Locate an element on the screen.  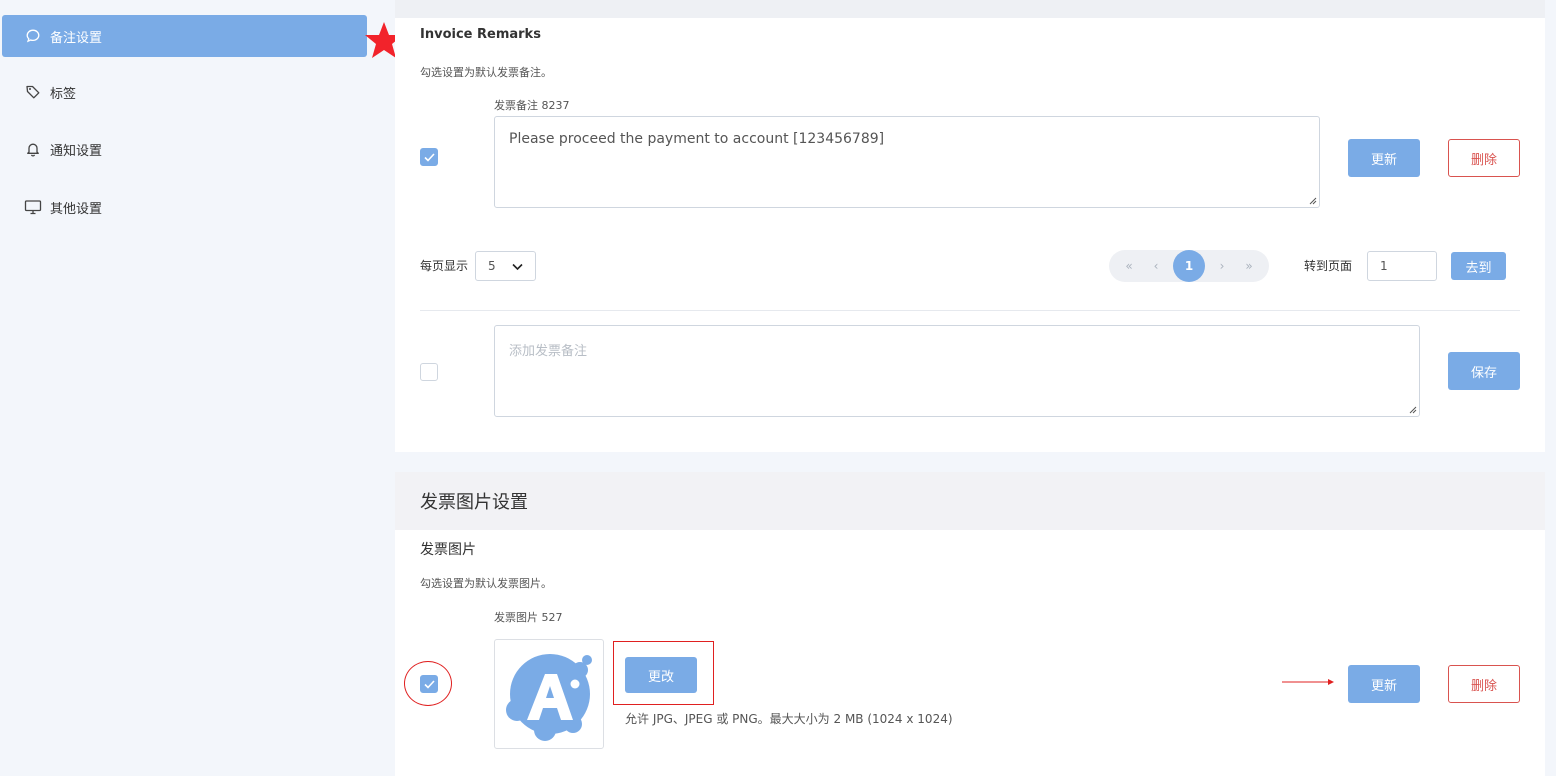
change-image-button: 更改 is located at coordinates (661, 675).